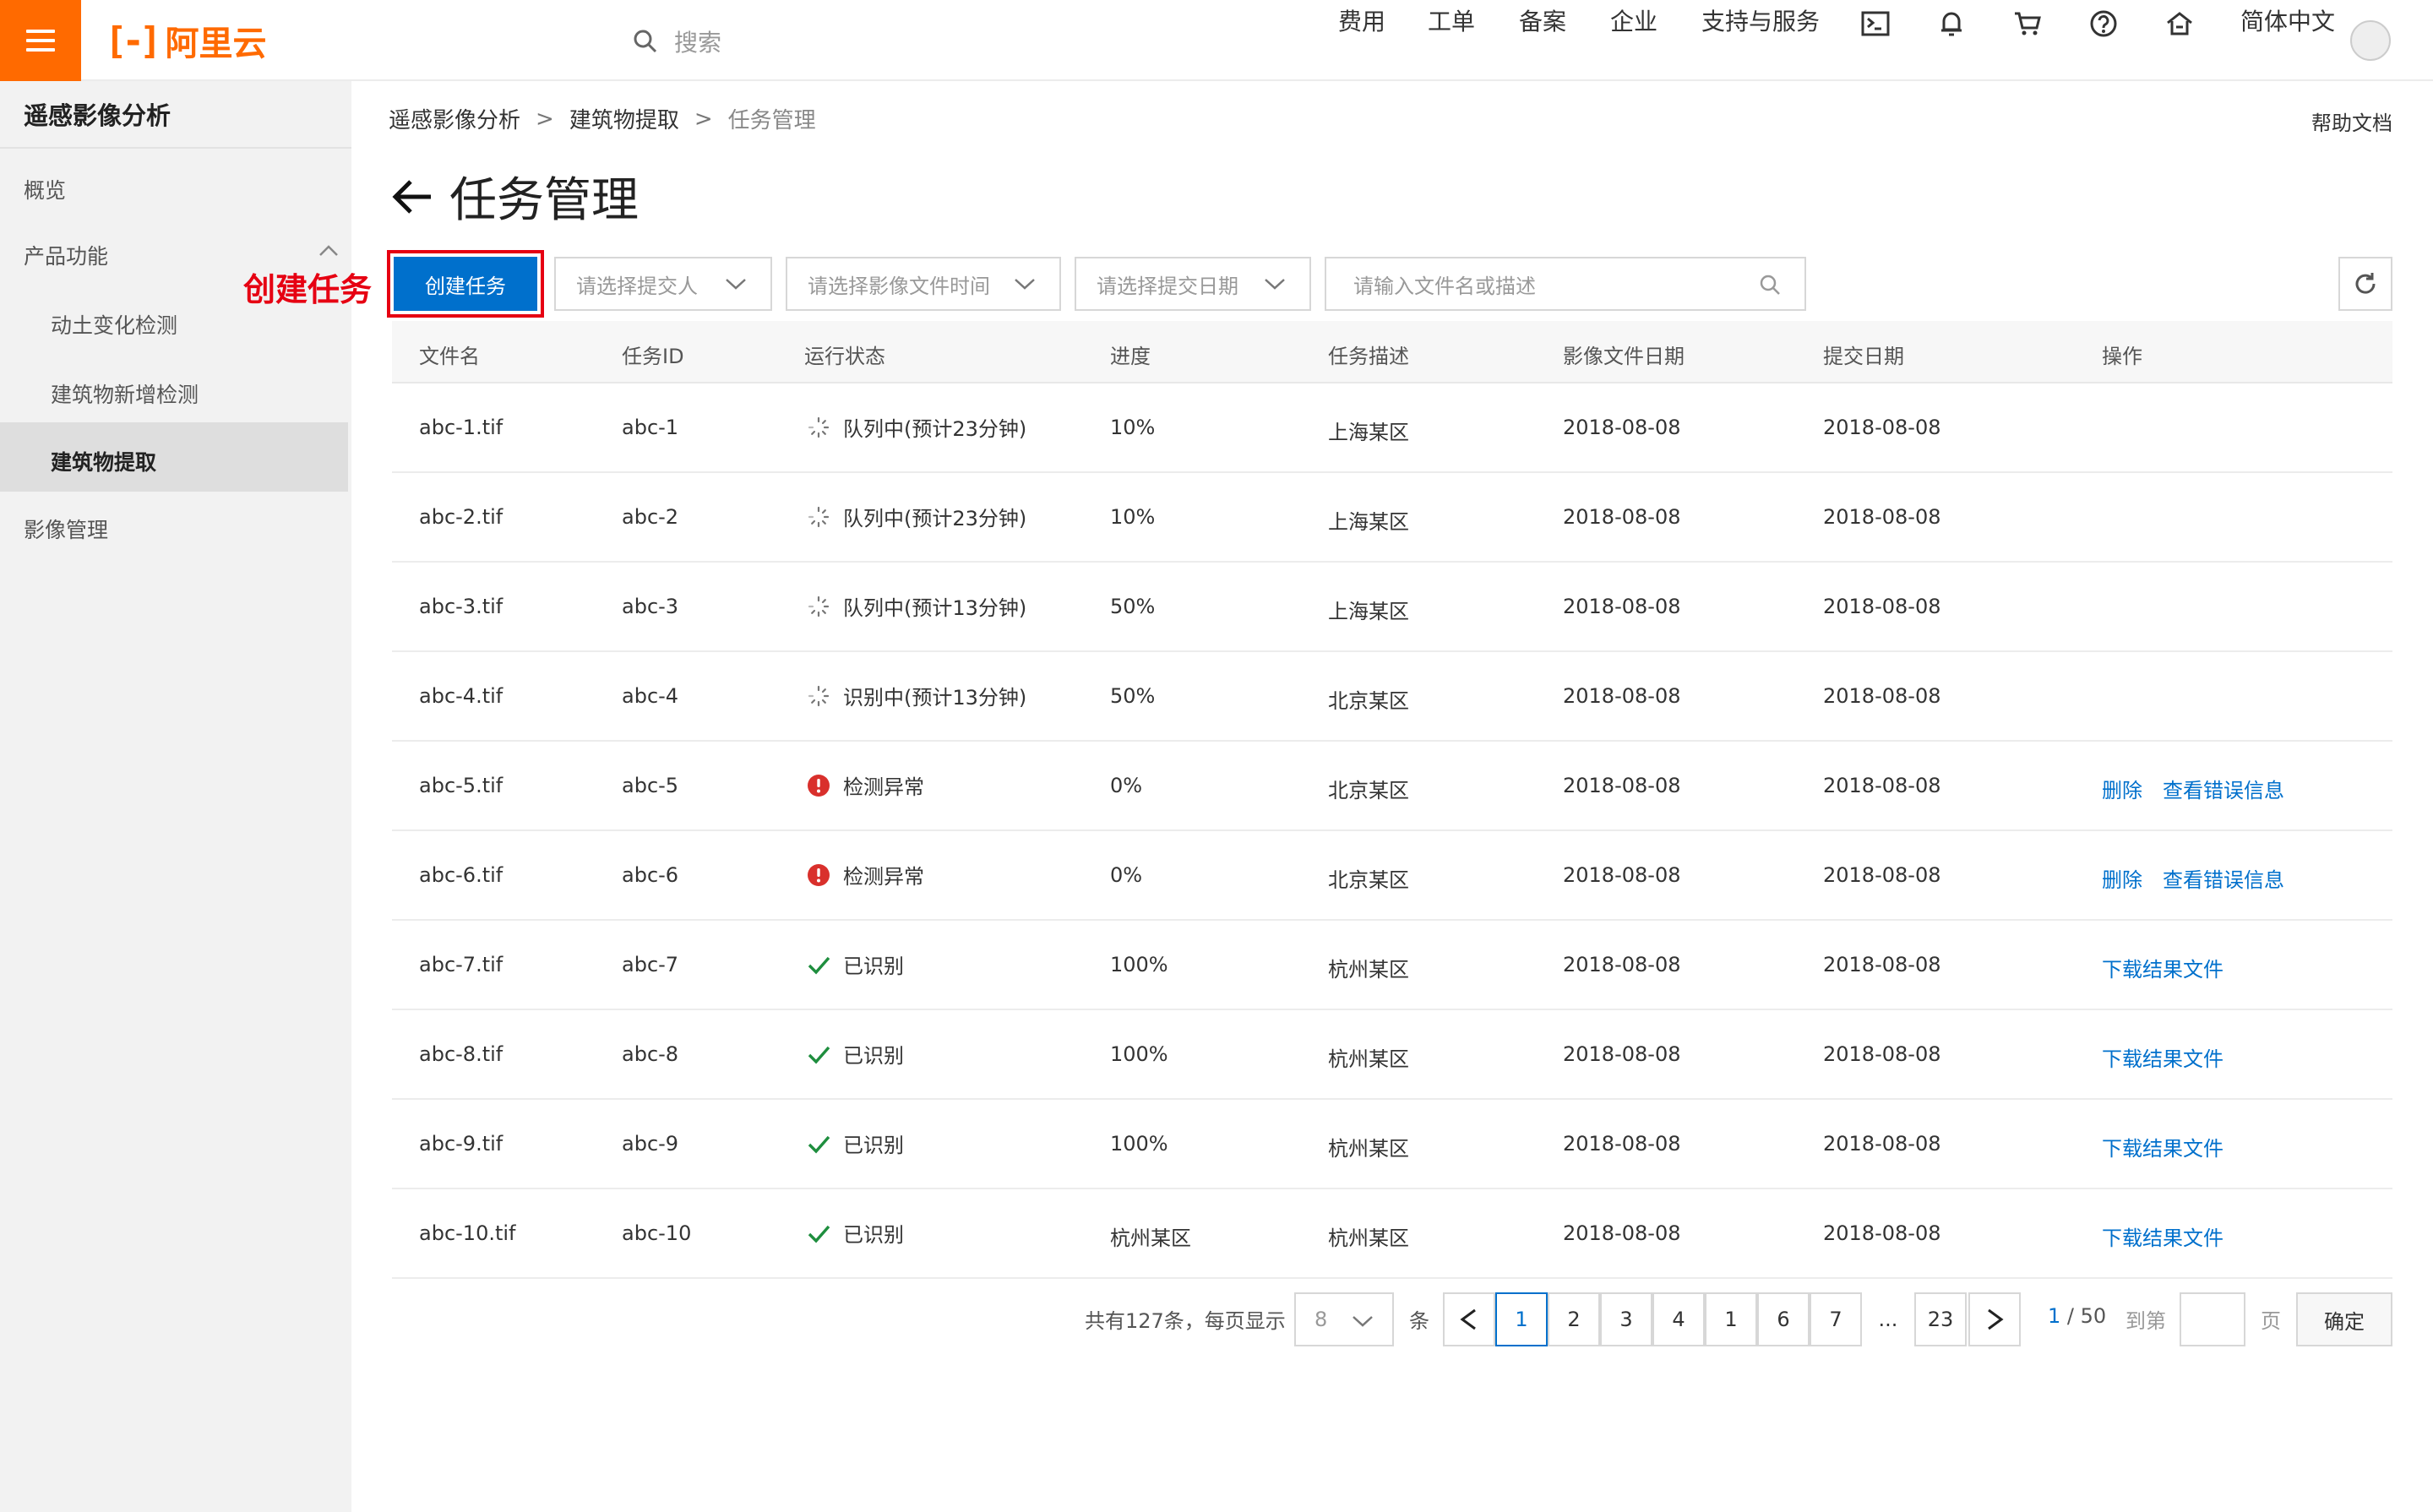 This screenshot has width=2433, height=1512. I want to click on sidebar-item-building-extract: 建筑物提取, so click(104, 461).